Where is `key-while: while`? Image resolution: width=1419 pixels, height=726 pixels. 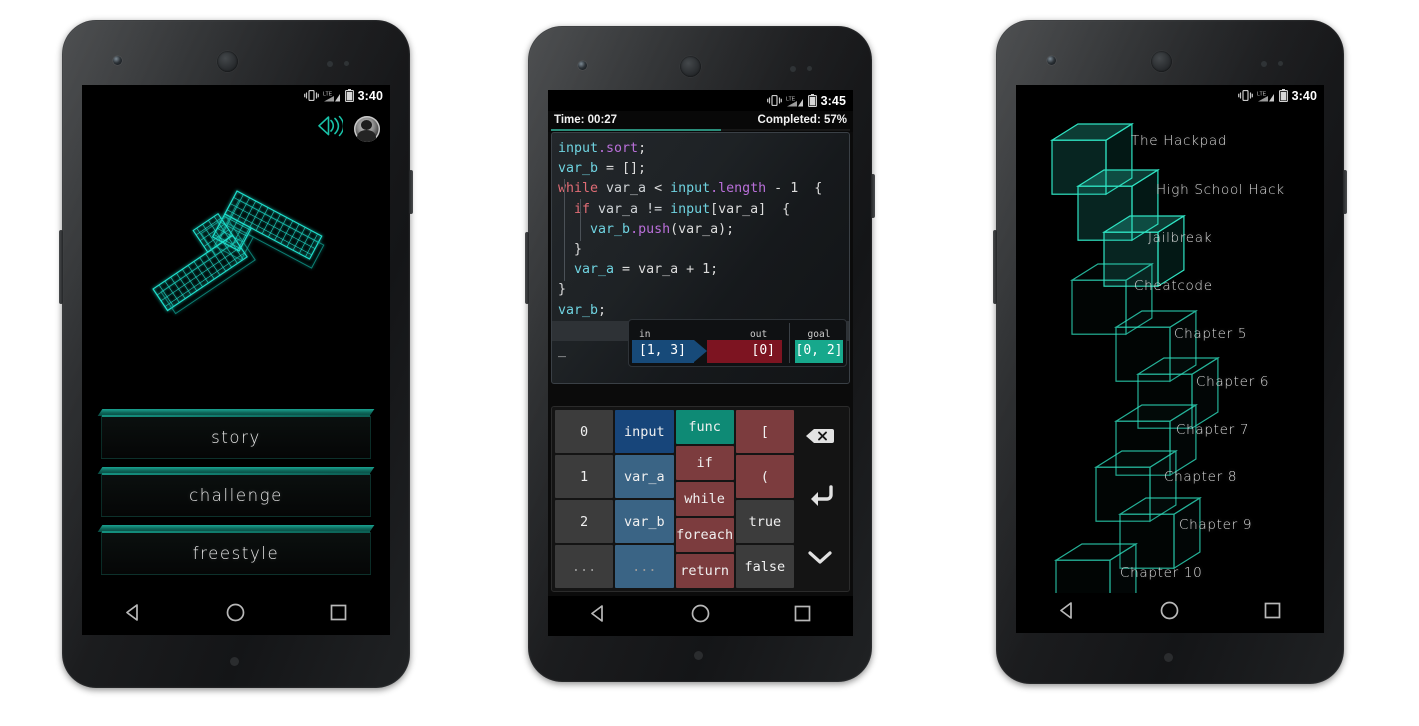 key-while: while is located at coordinates (704, 499).